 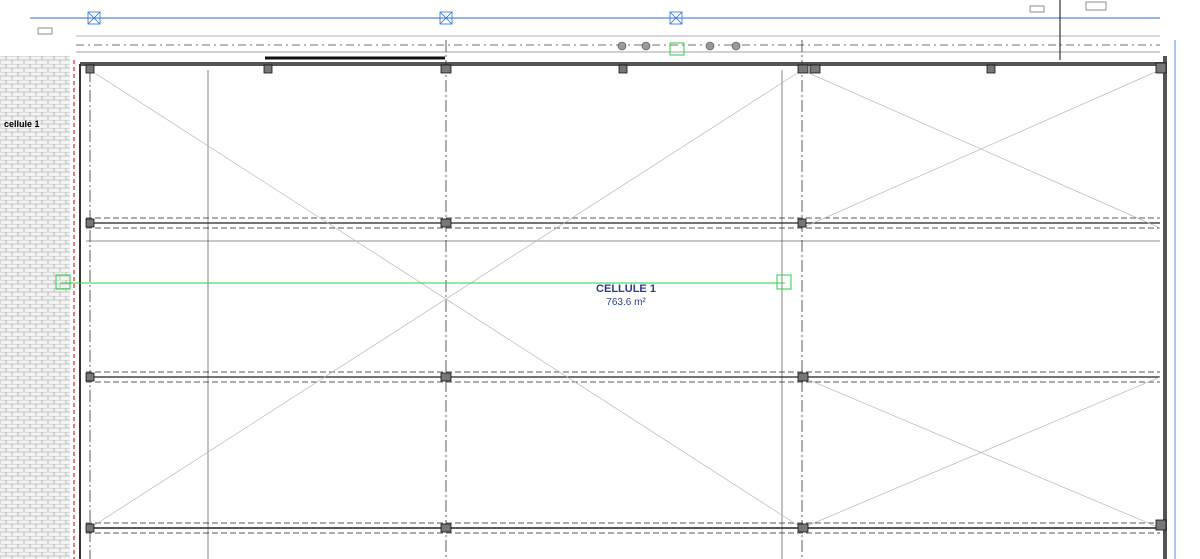 I want to click on side-label: cellule 1, so click(x=22, y=124).